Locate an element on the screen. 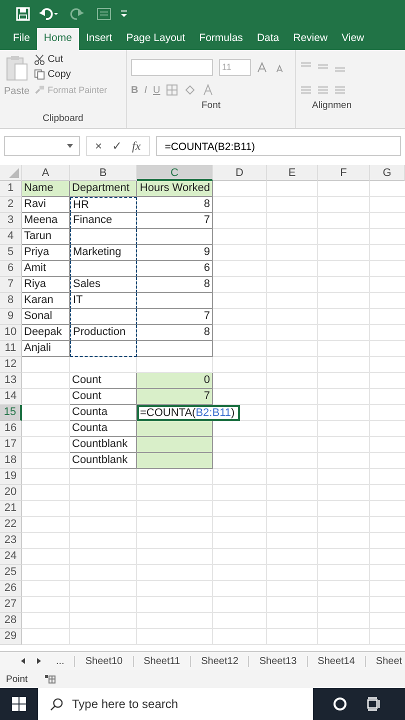  table-cell: Sonal is located at coordinates (46, 317).